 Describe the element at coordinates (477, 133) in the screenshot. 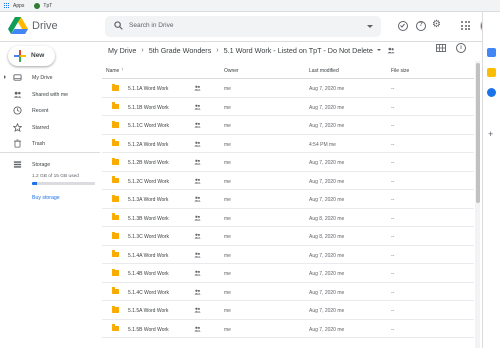

I see `scrollbar-thumb` at that location.